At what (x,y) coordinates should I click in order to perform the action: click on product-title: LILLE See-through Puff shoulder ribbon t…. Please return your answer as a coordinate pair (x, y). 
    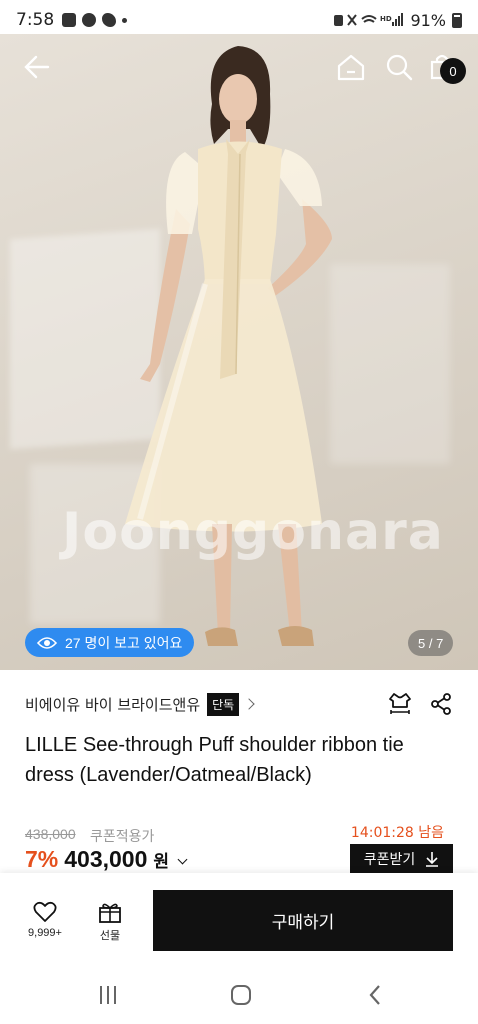
    Looking at the image, I should click on (214, 760).